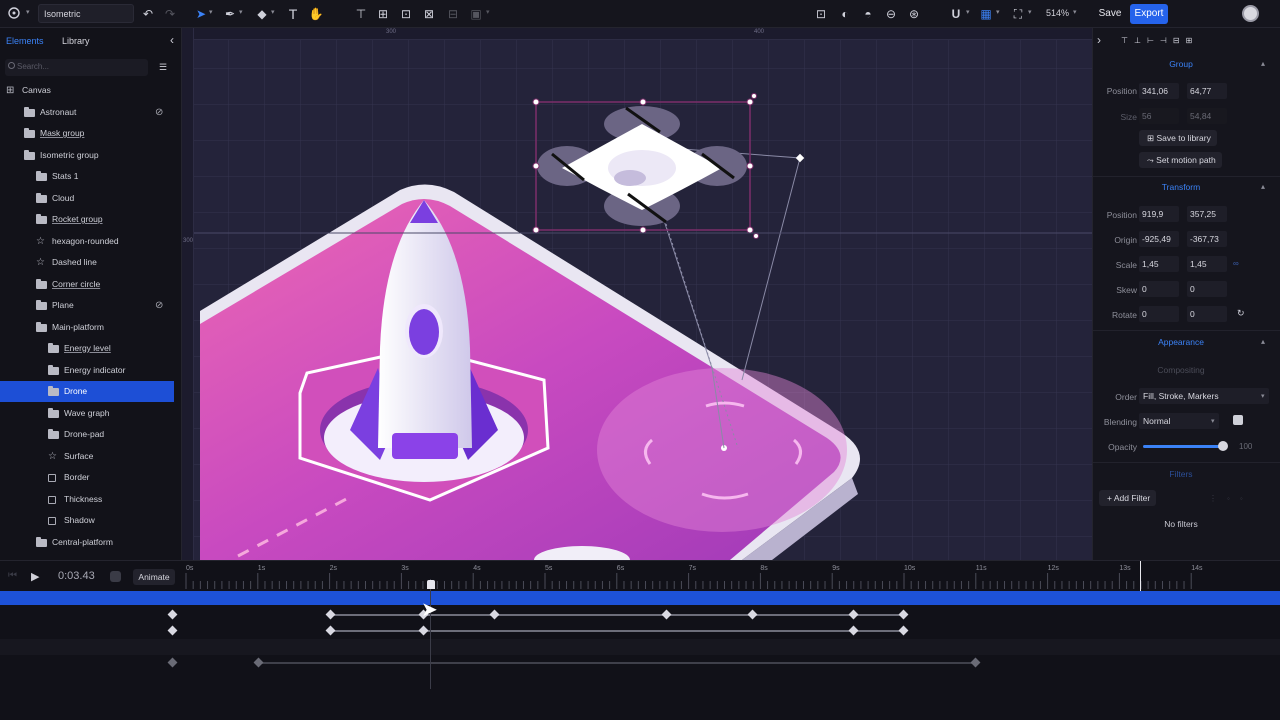 The height and width of the screenshot is (720, 1280). Describe the element at coordinates (1250, 13) in the screenshot. I see `avatar` at that location.